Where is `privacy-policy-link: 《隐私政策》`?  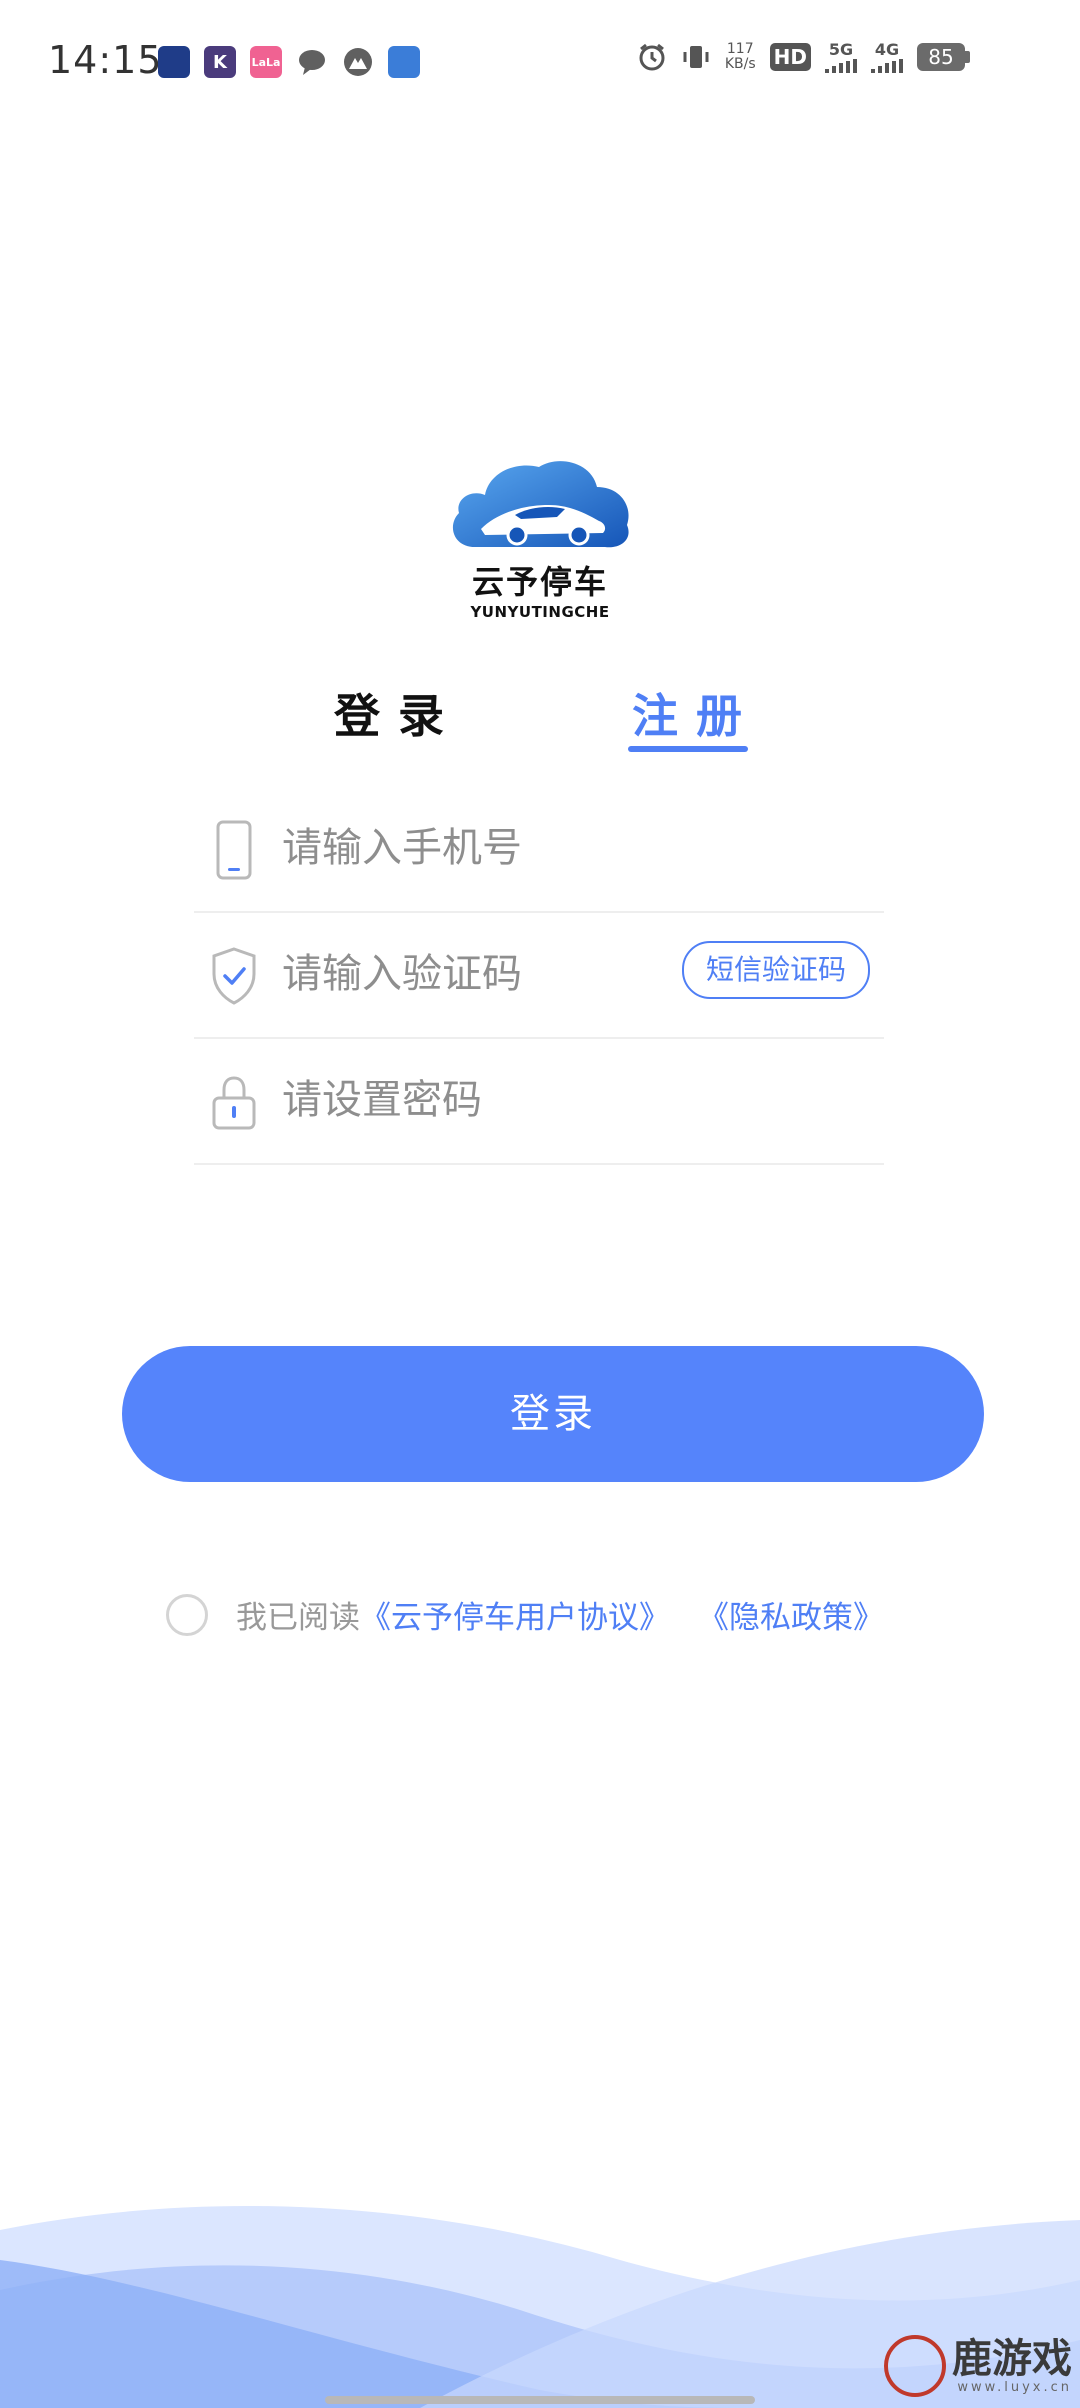
privacy-policy-link: 《隐私政策》 is located at coordinates (791, 1614).